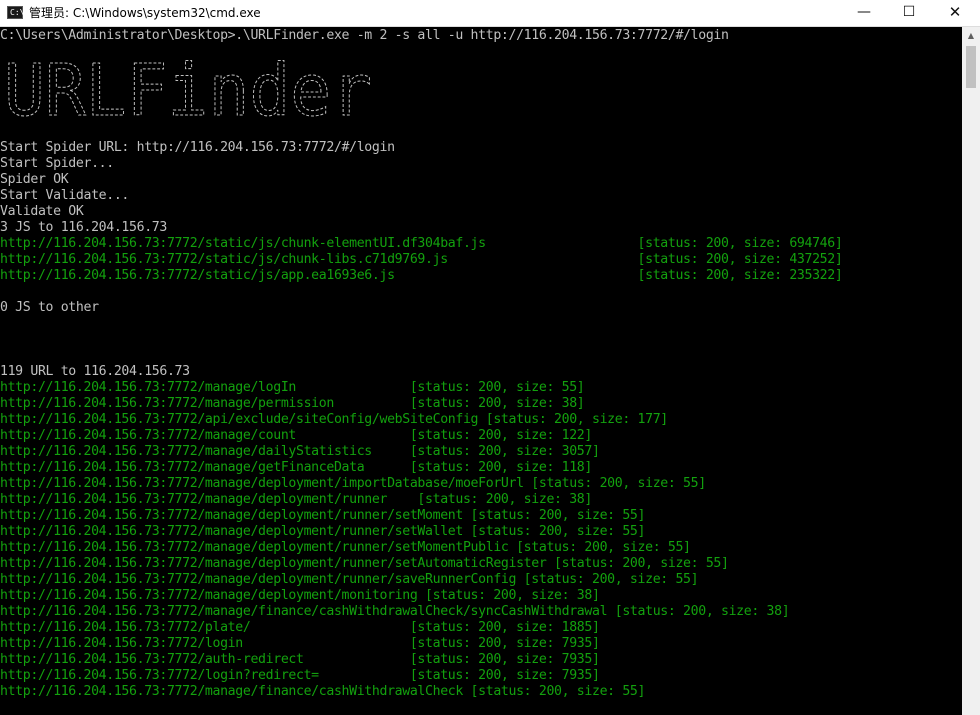 The height and width of the screenshot is (715, 980). What do you see at coordinates (95, 371) in the screenshot?
I see `url-header-line: 119 URL to 116.204.156.73` at bounding box center [95, 371].